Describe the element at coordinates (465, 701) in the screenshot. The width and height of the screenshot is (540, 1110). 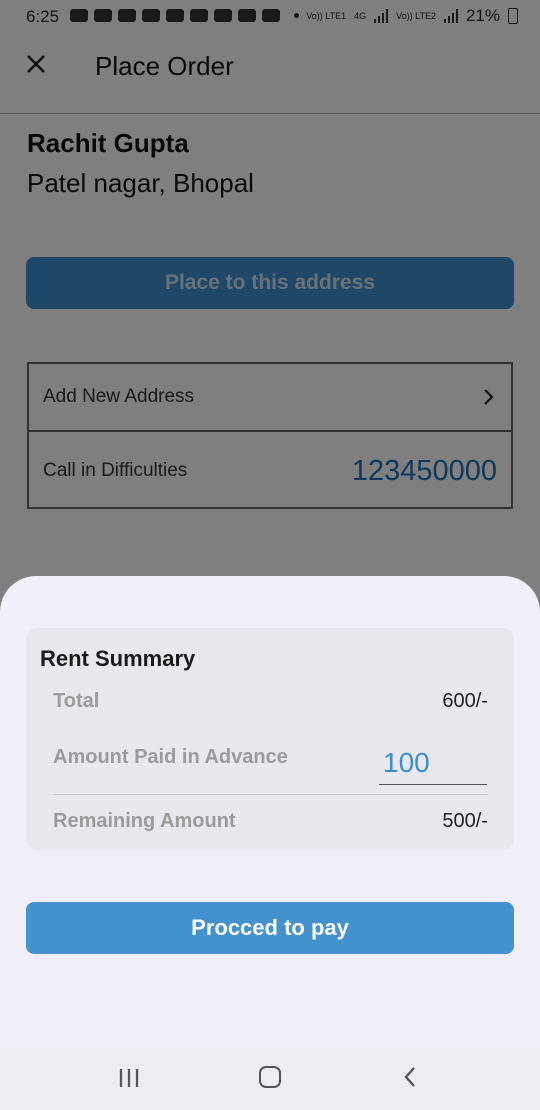
I see `total-value: 600/-` at that location.